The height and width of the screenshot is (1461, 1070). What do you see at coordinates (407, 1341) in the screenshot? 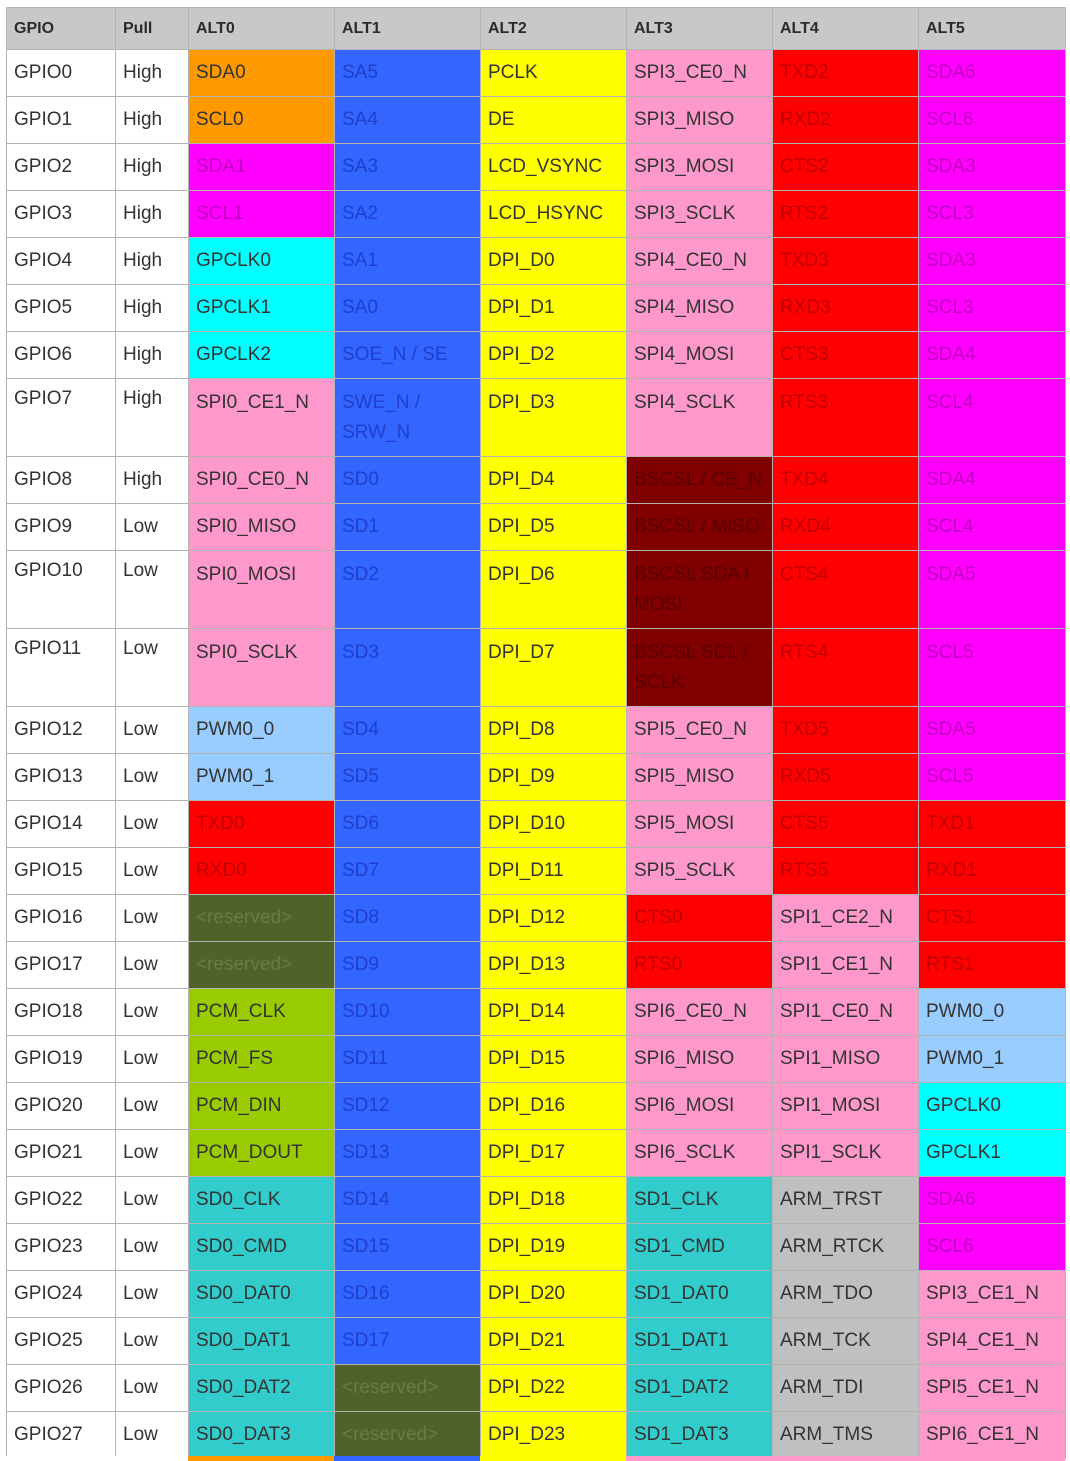
I see `alt1-function-cell: SD17` at bounding box center [407, 1341].